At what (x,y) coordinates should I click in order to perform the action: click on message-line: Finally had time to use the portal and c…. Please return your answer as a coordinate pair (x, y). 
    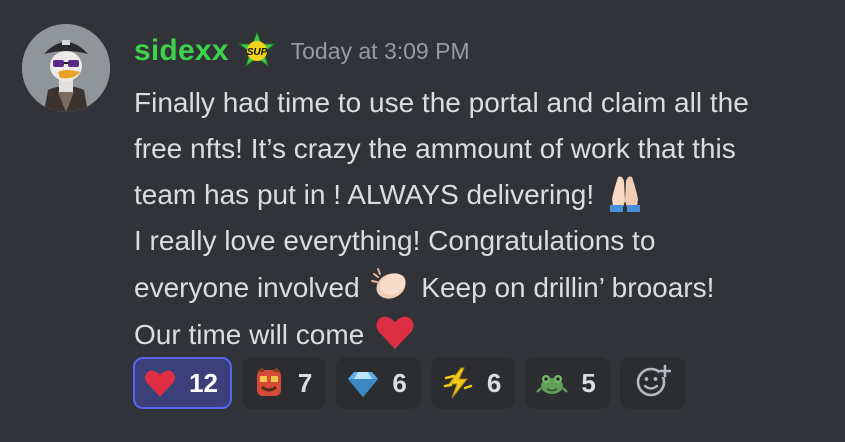
    Looking at the image, I should click on (486, 103).